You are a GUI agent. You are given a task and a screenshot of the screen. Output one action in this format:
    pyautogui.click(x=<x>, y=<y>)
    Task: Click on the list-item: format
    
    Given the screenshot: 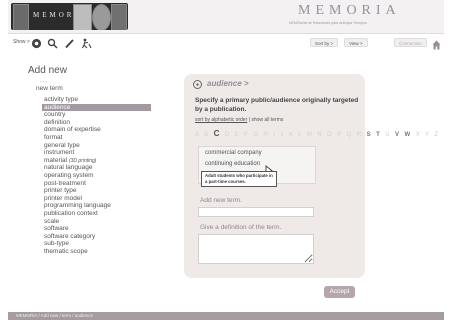 What is the action you would take?
    pyautogui.click(x=96, y=138)
    